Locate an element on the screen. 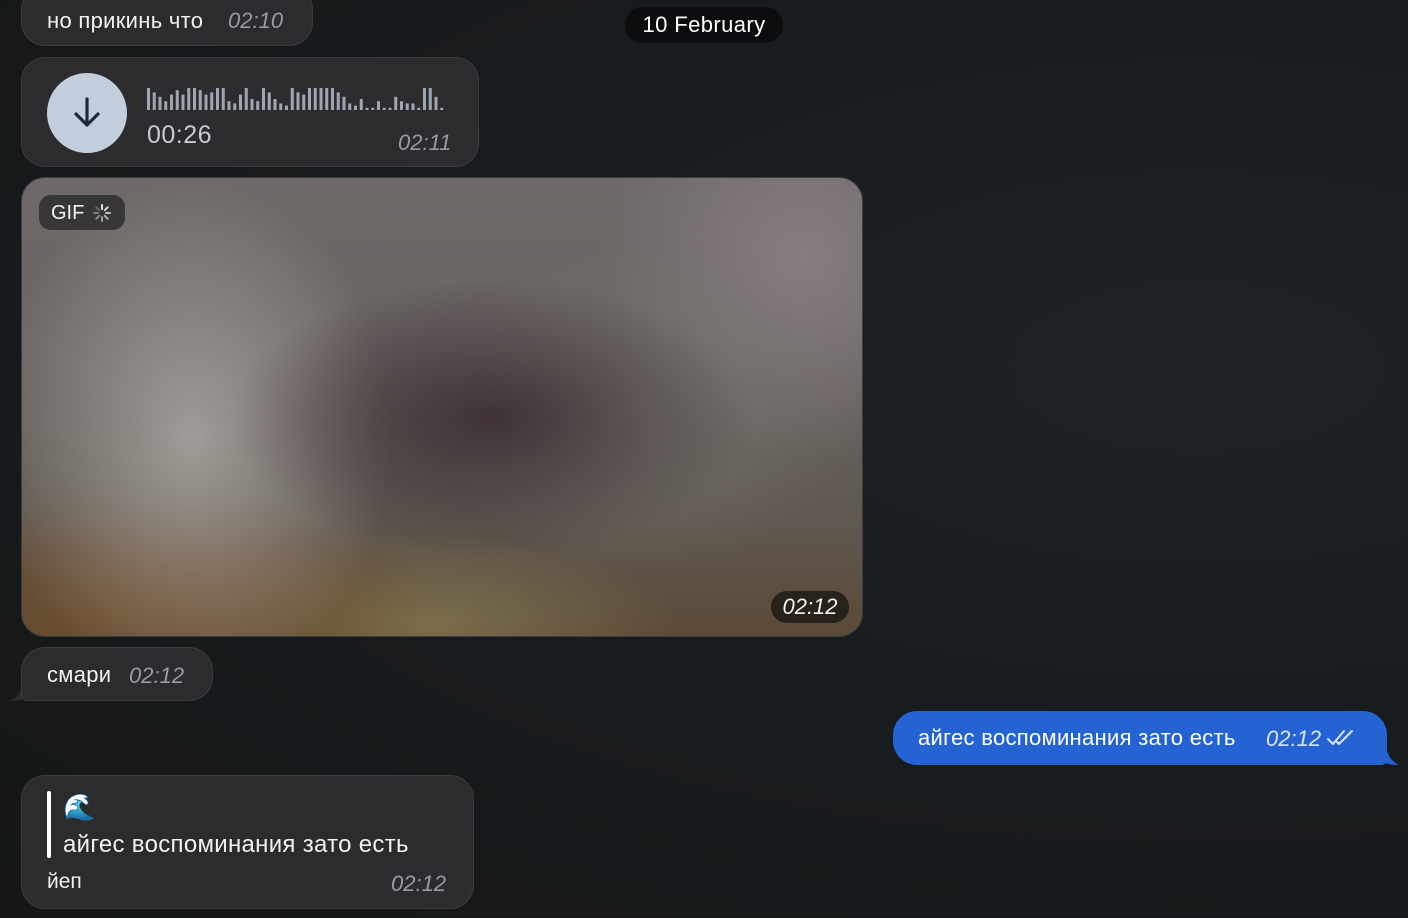 This screenshot has height=918, width=1408. message-text: смари is located at coordinates (79, 674).